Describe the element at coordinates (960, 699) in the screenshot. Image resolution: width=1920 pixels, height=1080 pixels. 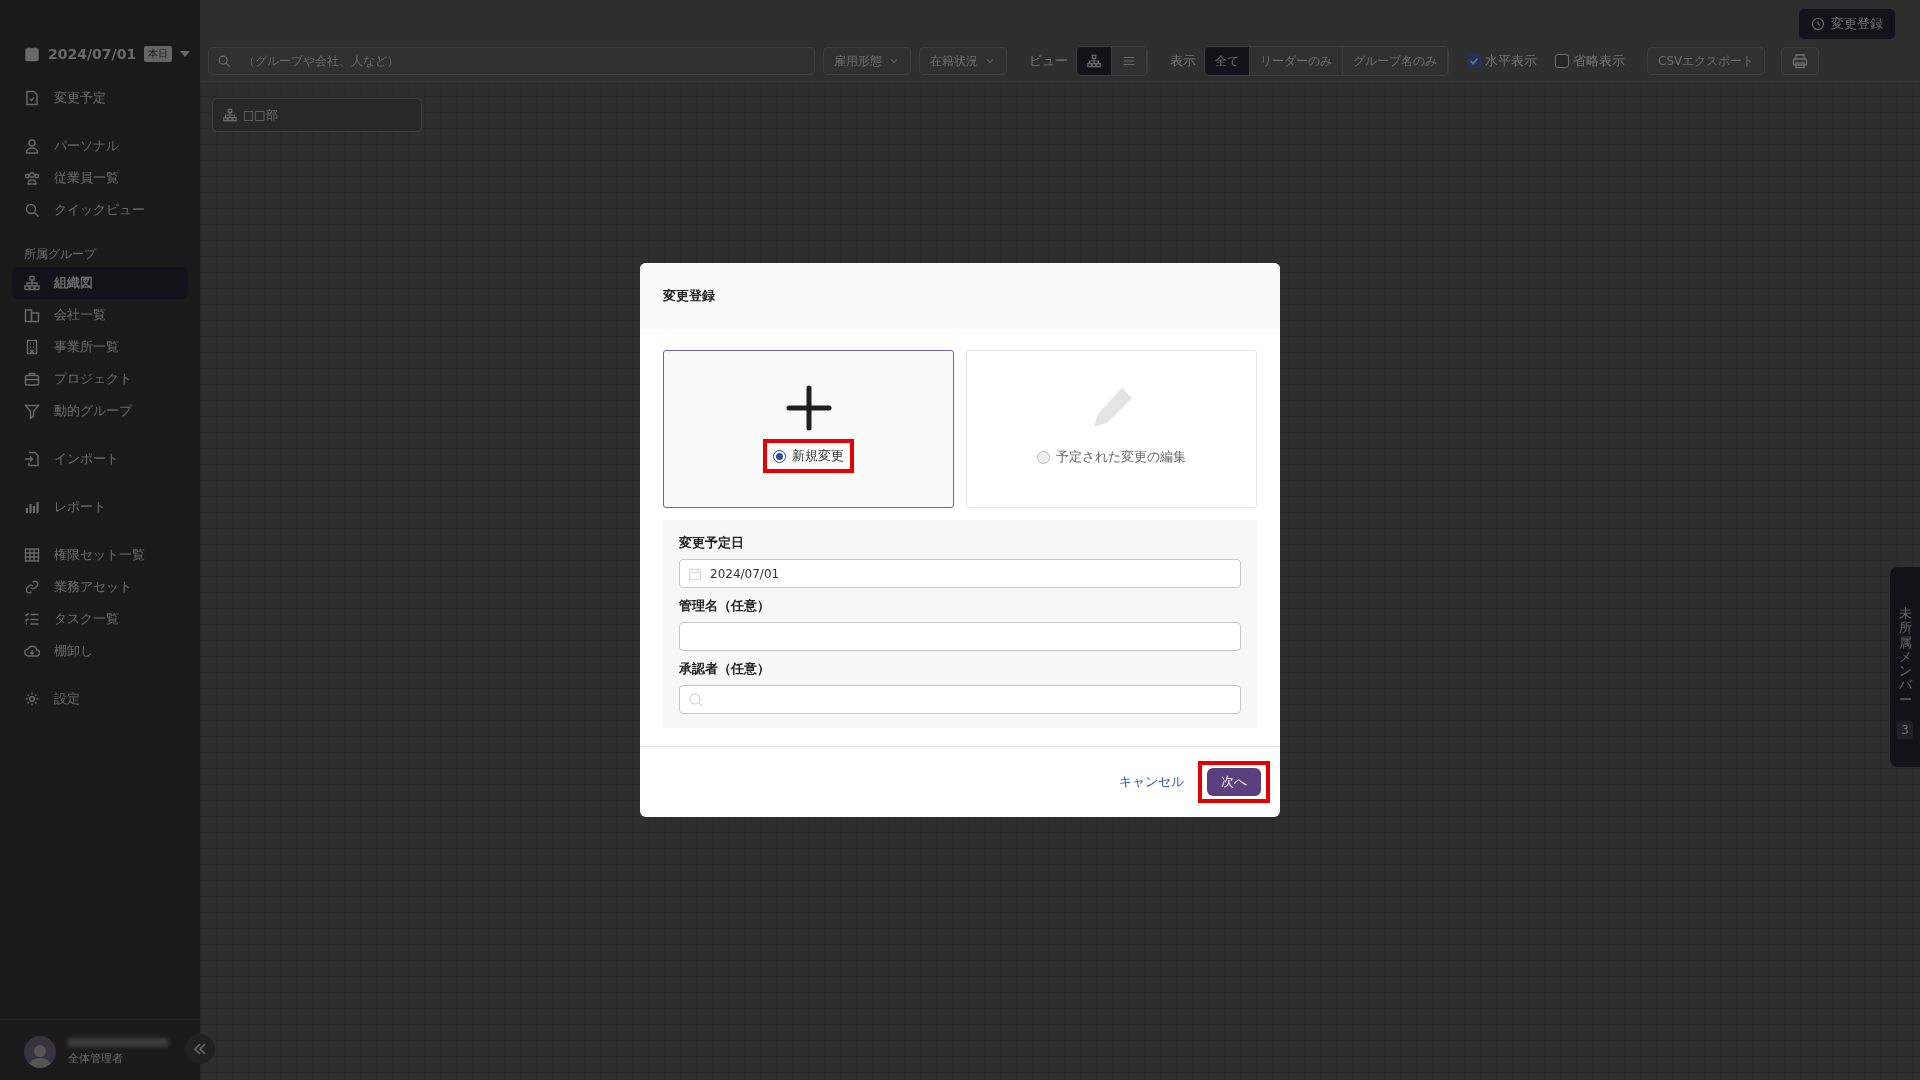
I see `search-field` at that location.